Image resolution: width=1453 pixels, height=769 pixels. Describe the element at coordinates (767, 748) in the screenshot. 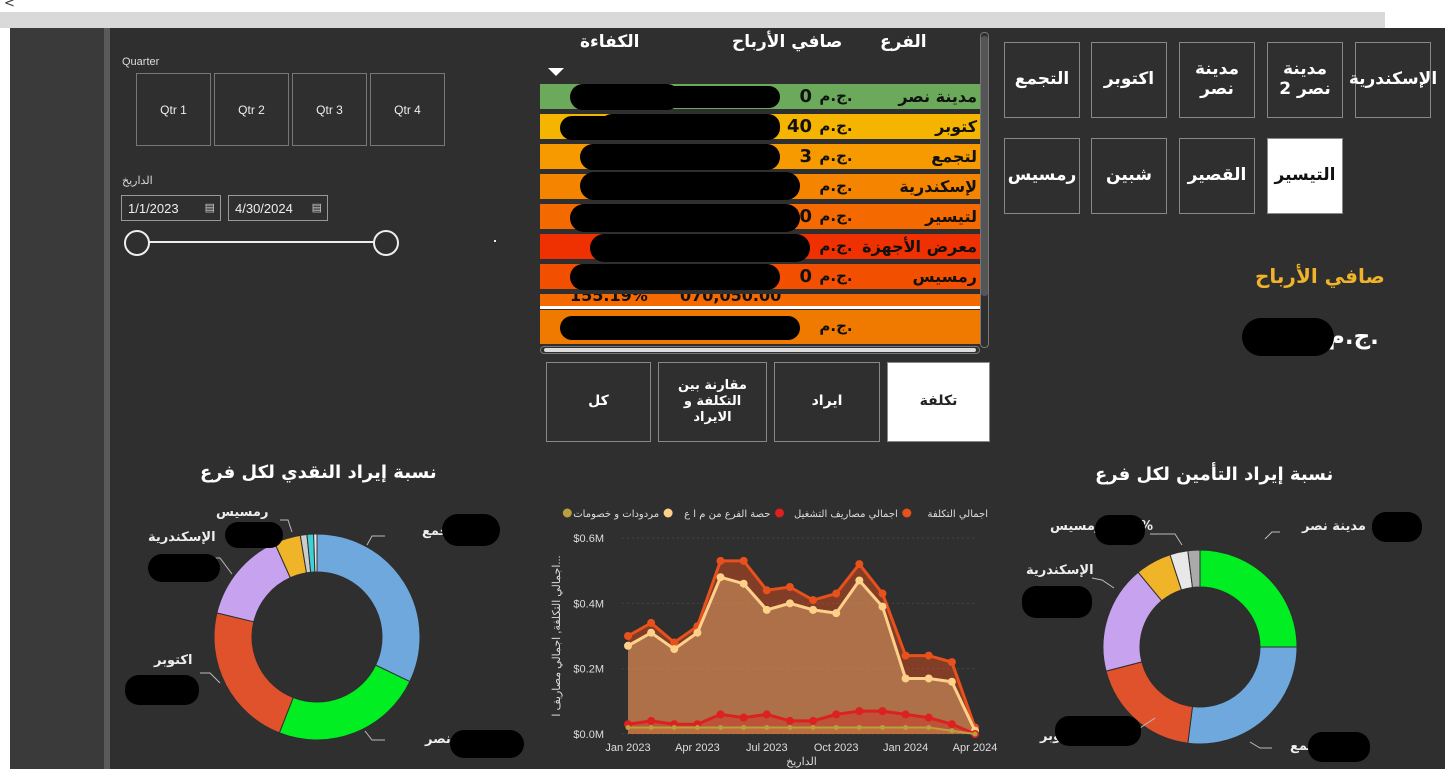

I see `x-tick-label: Jul 2023` at that location.